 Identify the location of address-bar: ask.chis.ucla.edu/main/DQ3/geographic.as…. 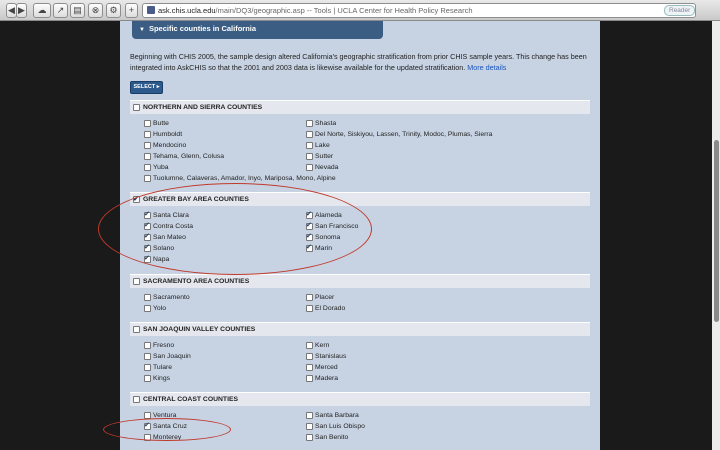
(419, 10).